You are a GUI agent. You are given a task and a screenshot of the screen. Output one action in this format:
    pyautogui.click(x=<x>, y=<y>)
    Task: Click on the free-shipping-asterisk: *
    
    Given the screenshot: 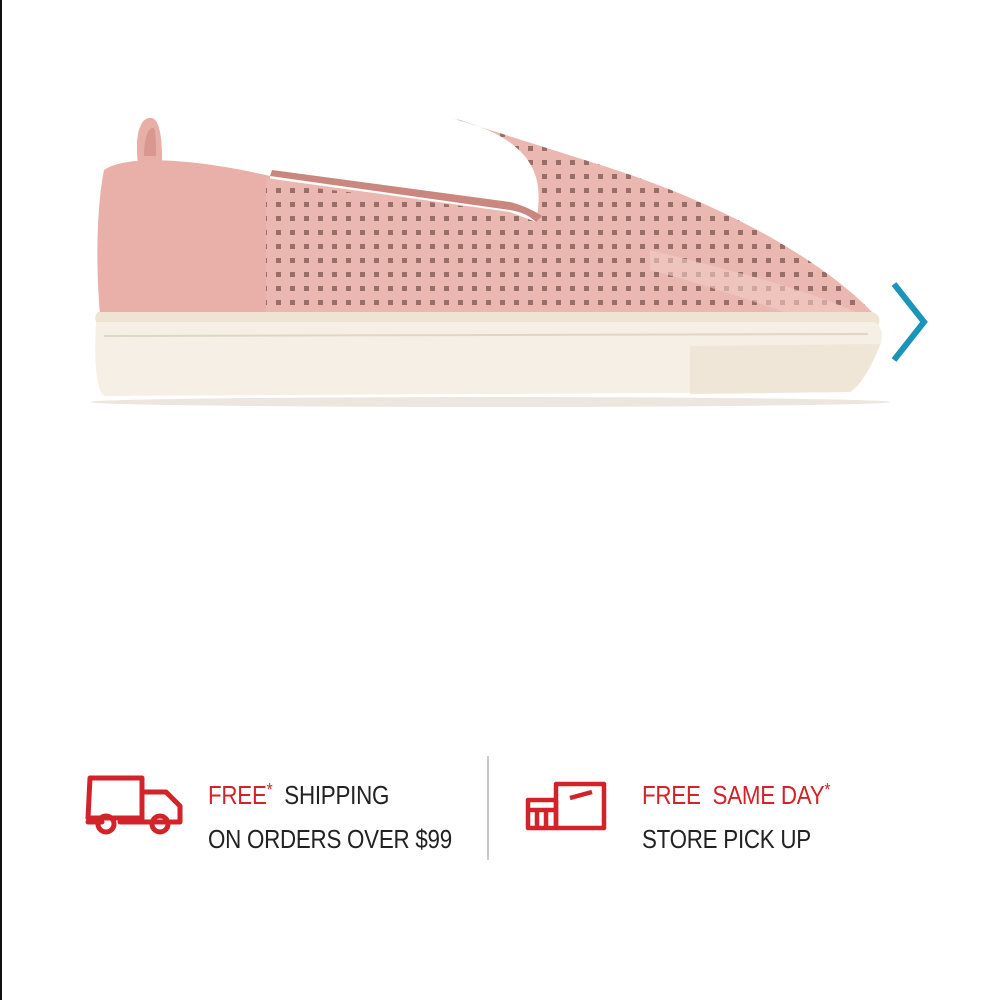 What is the action you would take?
    pyautogui.click(x=269, y=790)
    